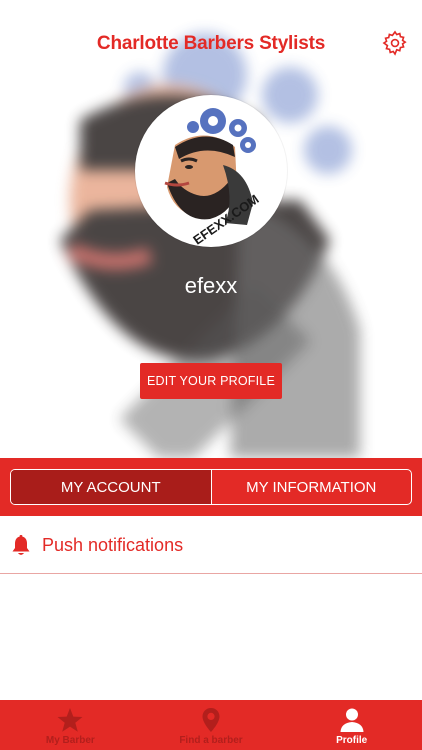  Describe the element at coordinates (352, 740) in the screenshot. I see `tab-profile-label: Profile` at that location.